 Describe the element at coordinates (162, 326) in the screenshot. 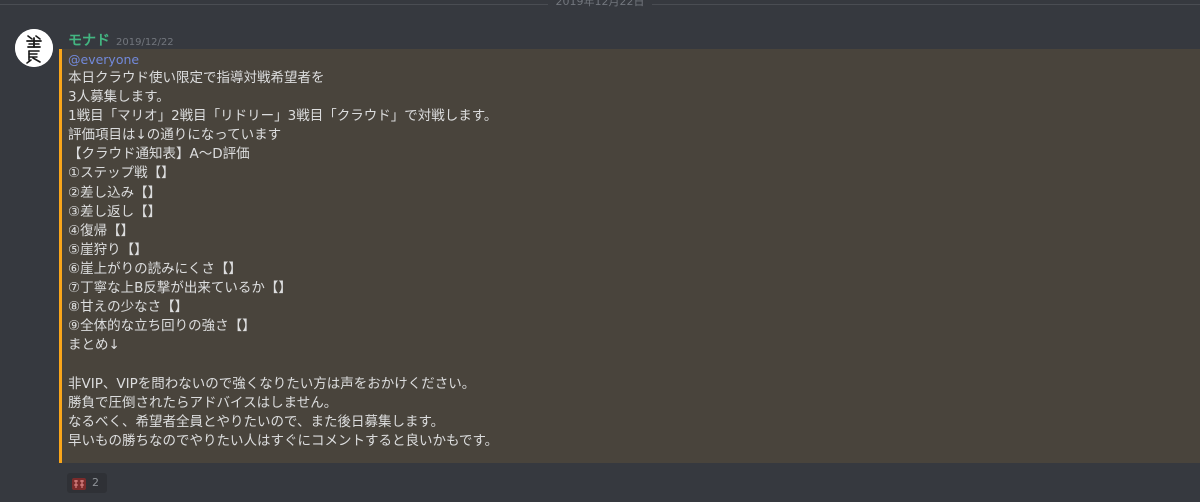

I see `message-line: ⑨全体的な立ち回りの強さ【】` at that location.